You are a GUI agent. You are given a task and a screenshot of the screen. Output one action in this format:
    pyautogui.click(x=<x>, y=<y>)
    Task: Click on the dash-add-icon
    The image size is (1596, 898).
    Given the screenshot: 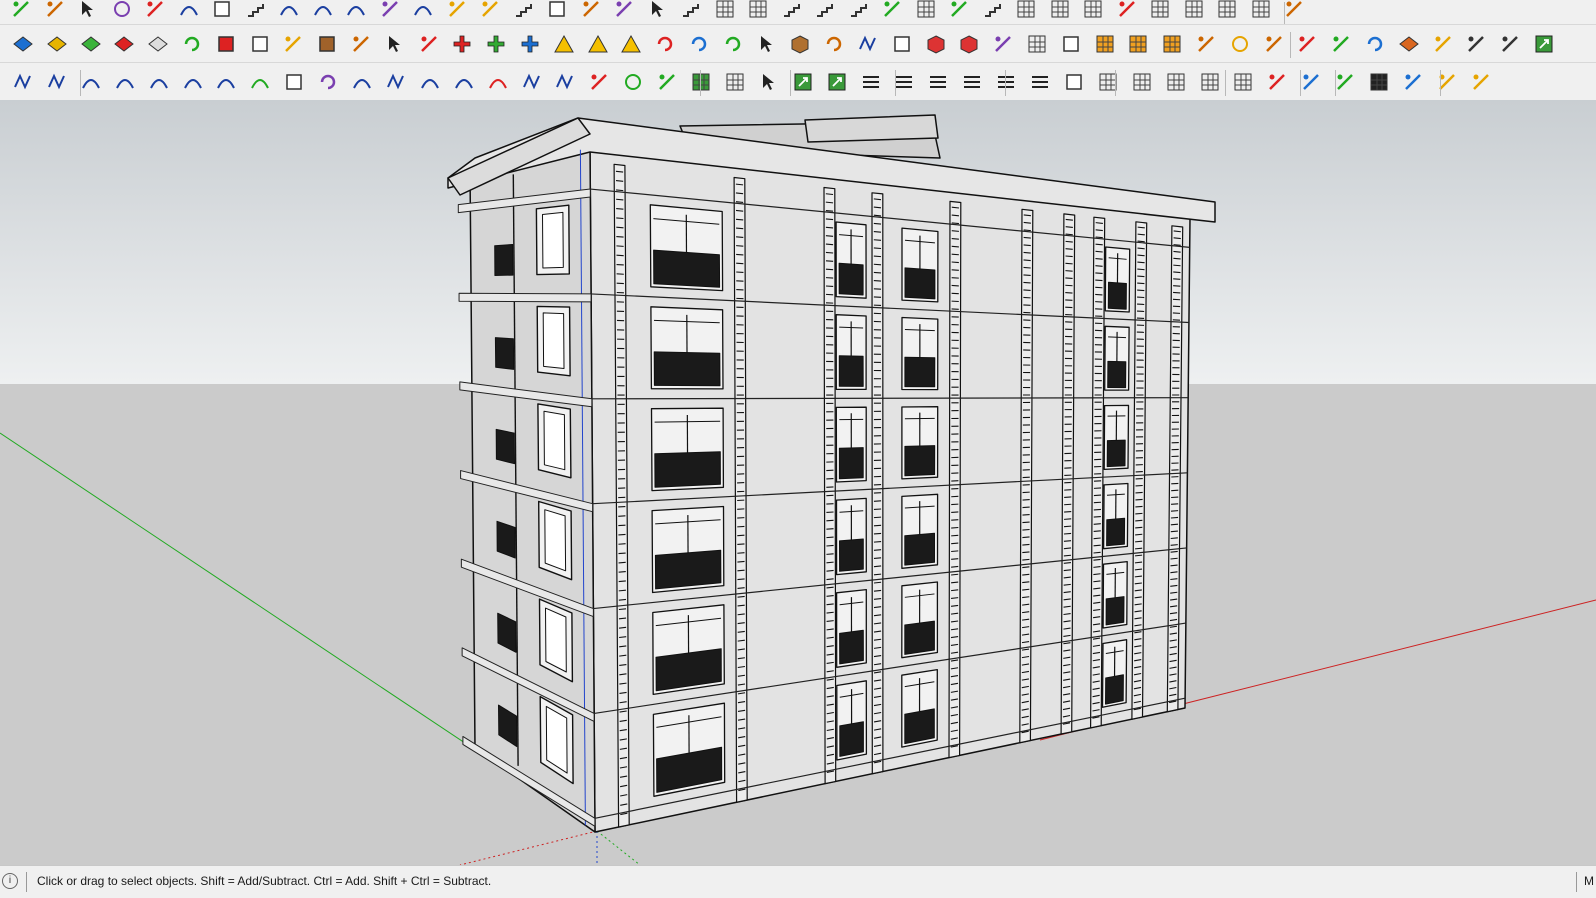 What is the action you would take?
    pyautogui.click(x=1006, y=82)
    